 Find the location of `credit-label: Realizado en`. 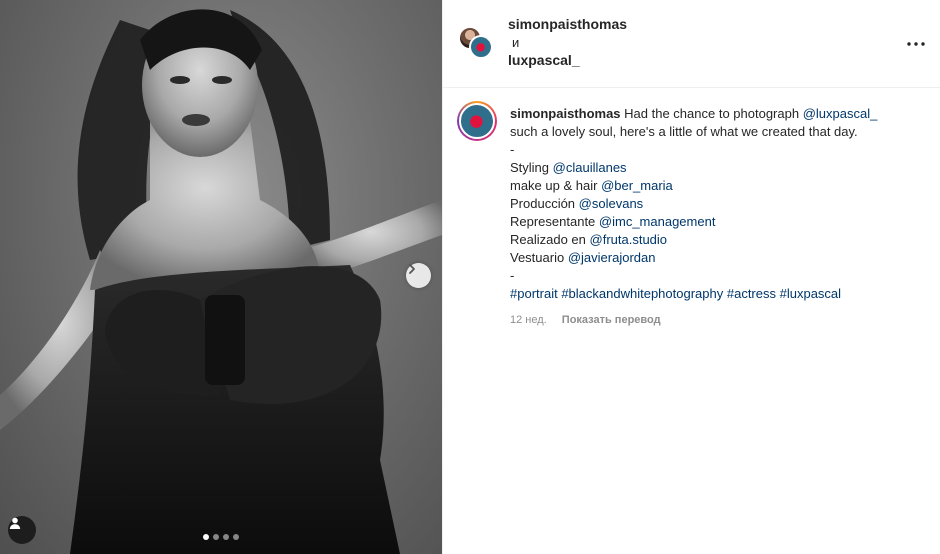

credit-label: Realizado en is located at coordinates (548, 239).